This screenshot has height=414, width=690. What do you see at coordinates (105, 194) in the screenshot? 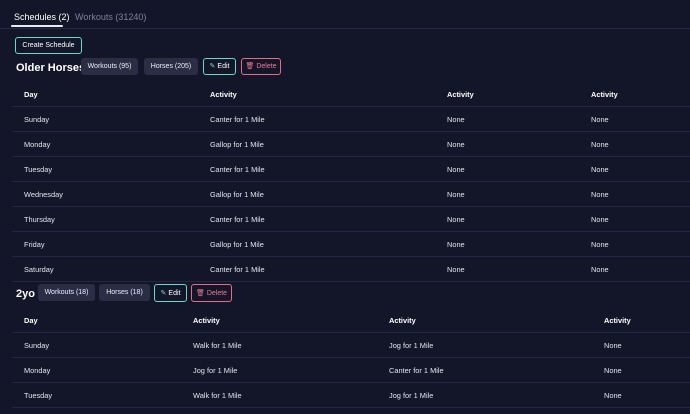
I see `day-cell: Wednesday` at bounding box center [105, 194].